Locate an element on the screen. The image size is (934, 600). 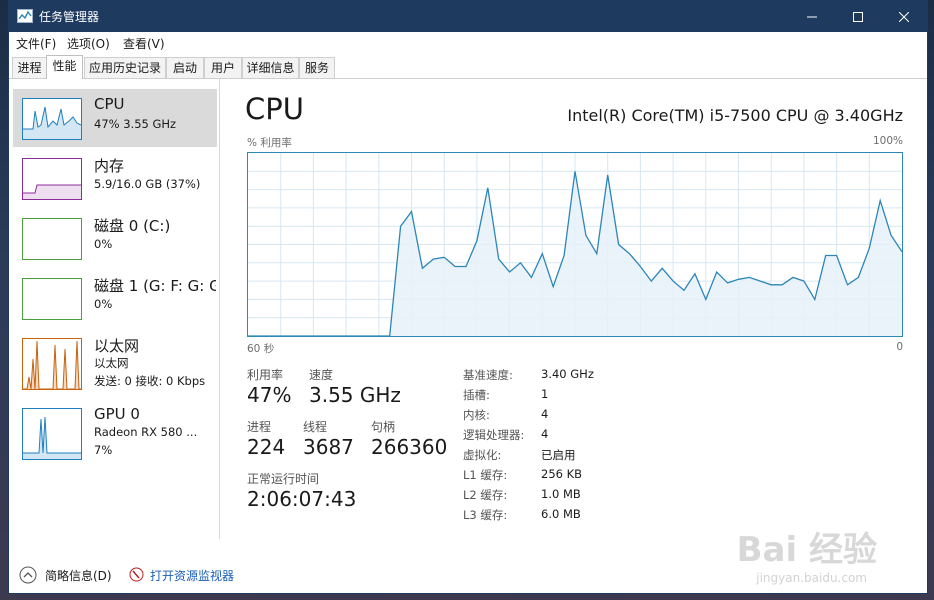
sidebar-disk1-usage: 0% is located at coordinates (103, 304).